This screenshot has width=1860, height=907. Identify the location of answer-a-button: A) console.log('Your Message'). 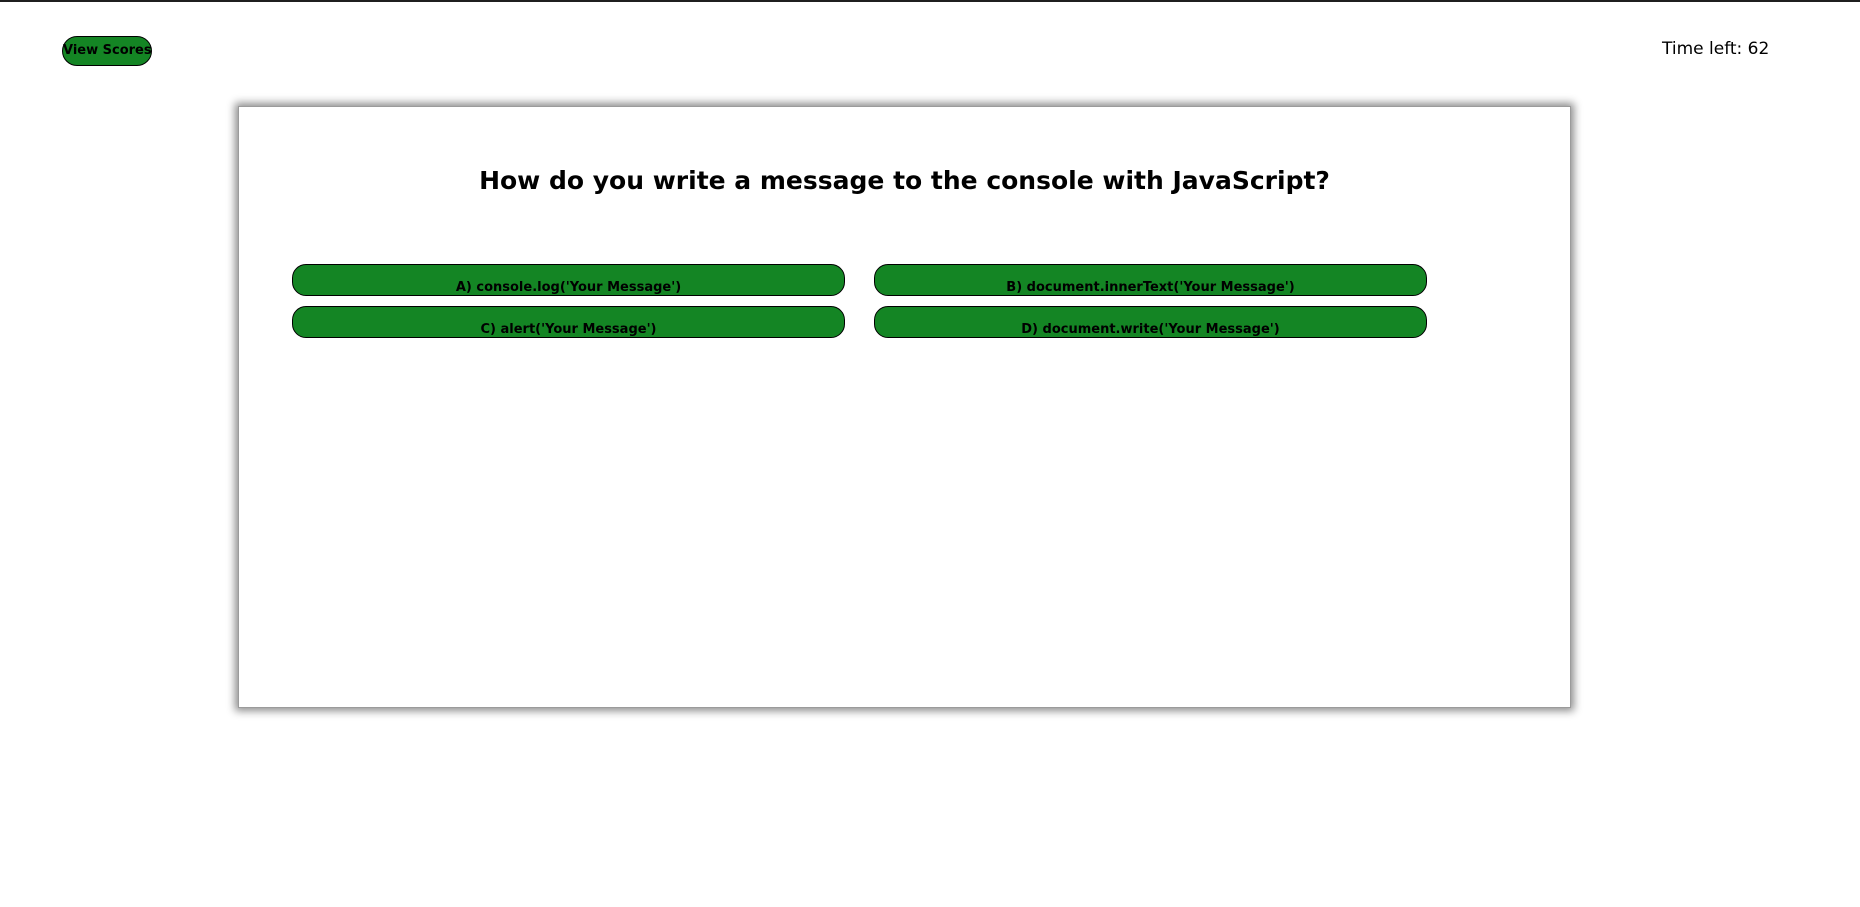
(568, 280).